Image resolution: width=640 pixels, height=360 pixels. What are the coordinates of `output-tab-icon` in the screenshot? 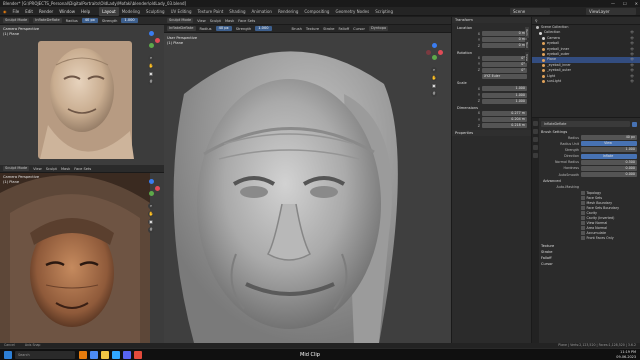 It's located at (535, 139).